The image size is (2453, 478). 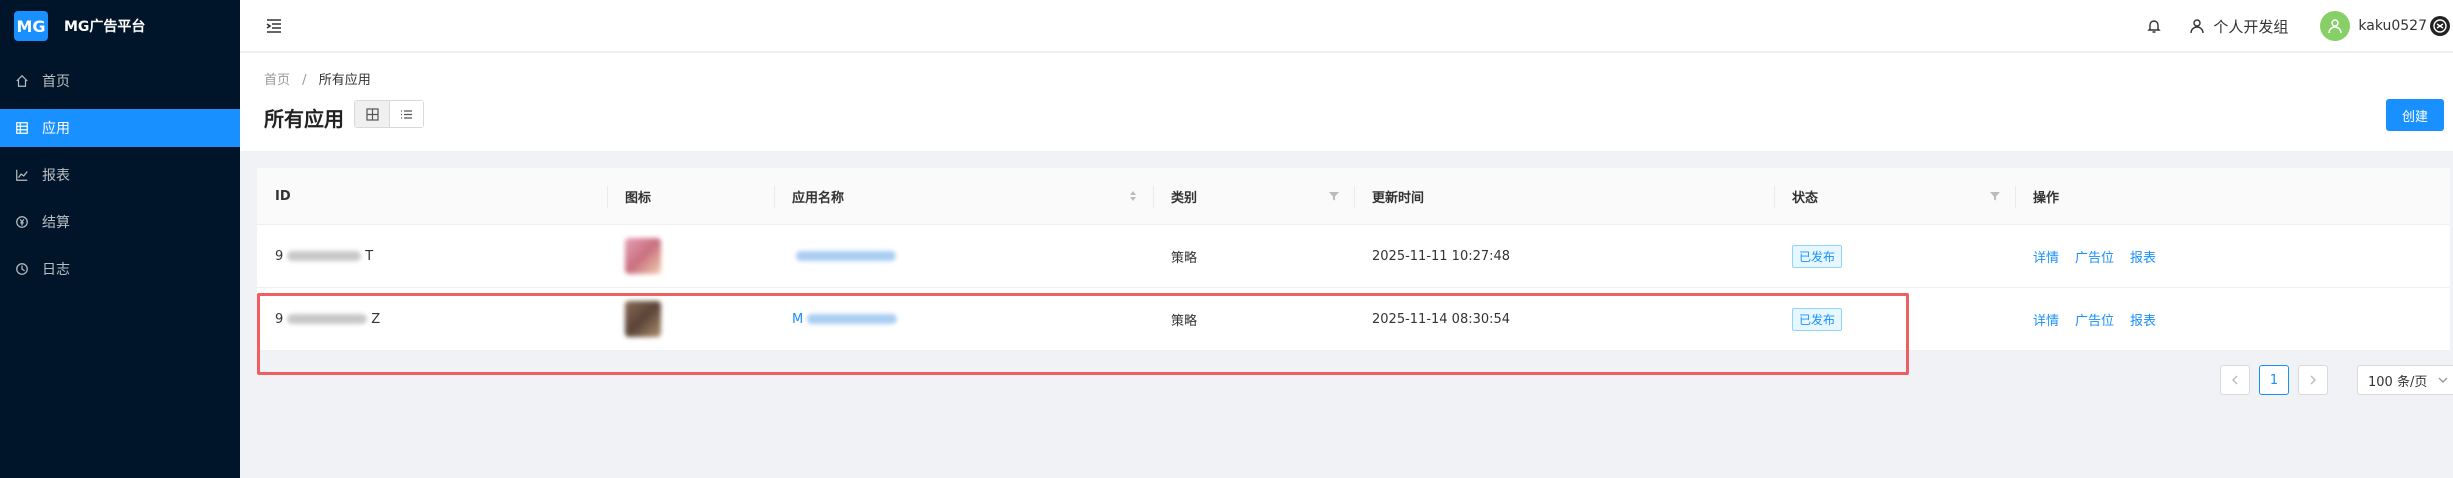 I want to click on app-name-link: M, so click(x=846, y=319).